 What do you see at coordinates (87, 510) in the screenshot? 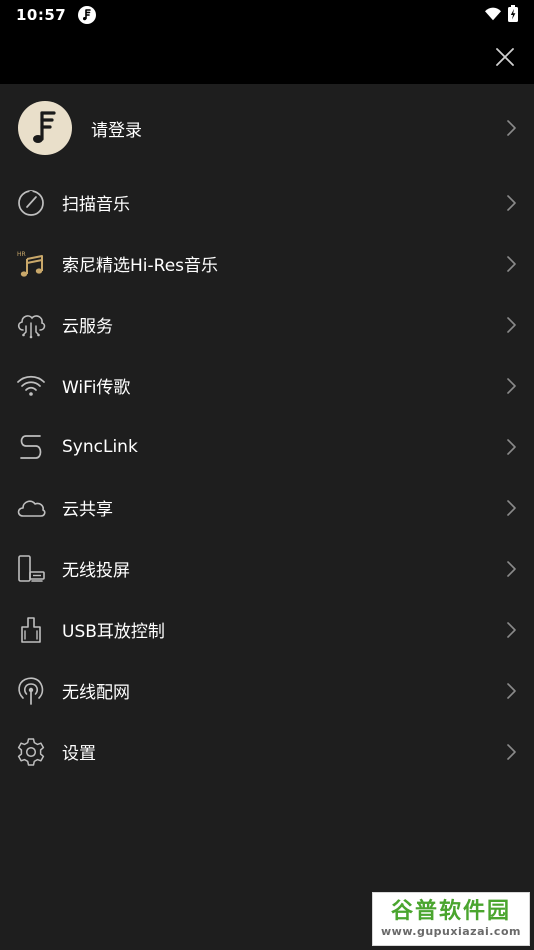
I see `menu-item-label: 云共享` at bounding box center [87, 510].